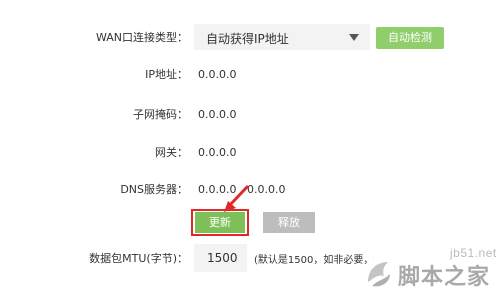  What do you see at coordinates (444, 277) in the screenshot?
I see `watermark-text: 脚本之家` at bounding box center [444, 277].